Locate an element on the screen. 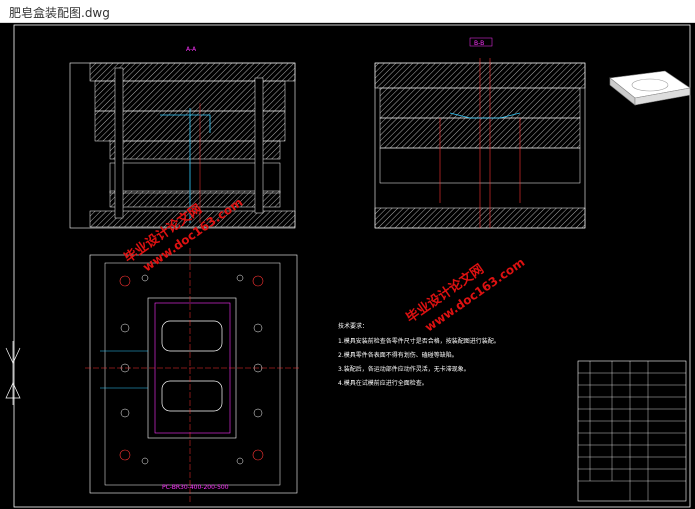 Image resolution: width=695 pixels, height=509 pixels. notes-title: 技术要求： is located at coordinates (353, 326).